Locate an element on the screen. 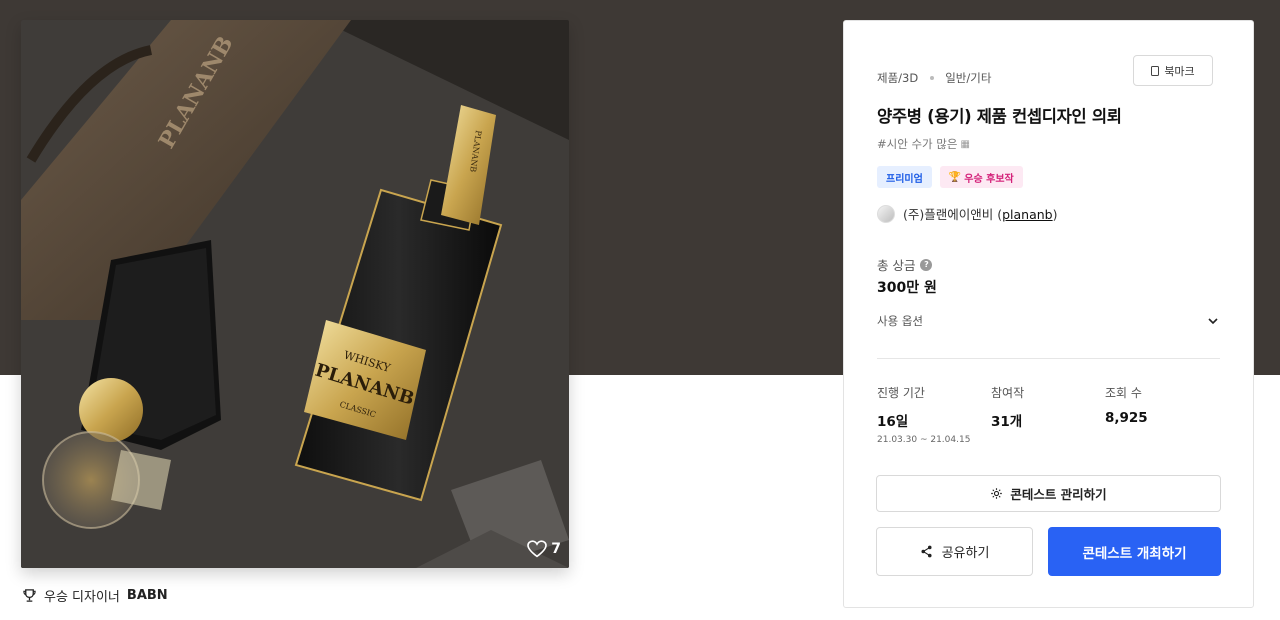 This screenshot has height=620, width=1280. breadcrumb-category: 제품/3D is located at coordinates (897, 78).